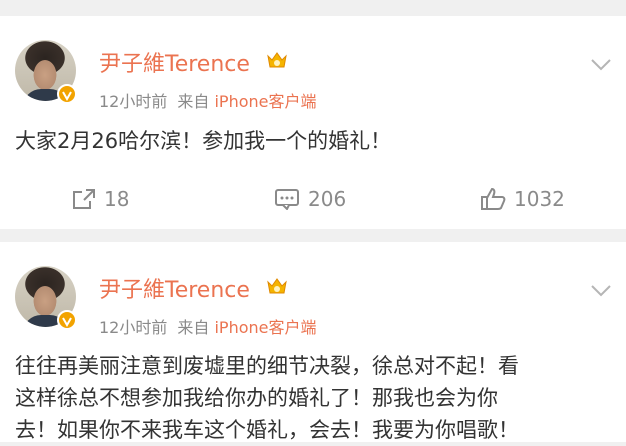 This screenshot has height=446, width=626. What do you see at coordinates (117, 199) in the screenshot?
I see `repost-count: 18` at bounding box center [117, 199].